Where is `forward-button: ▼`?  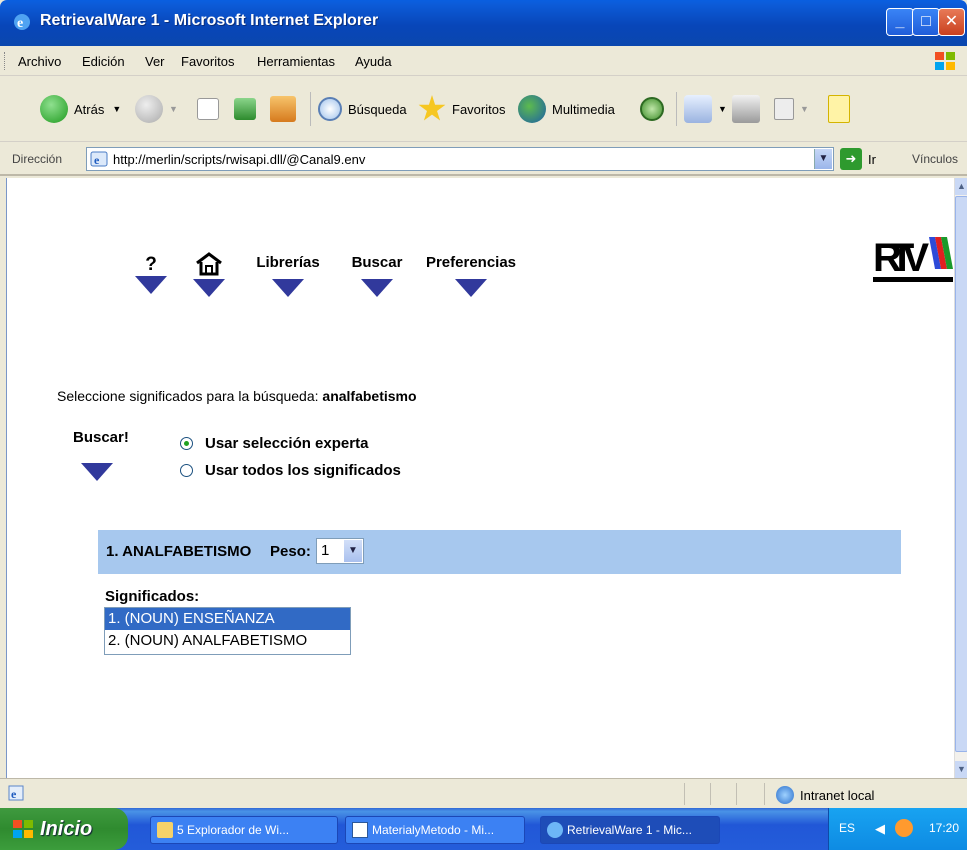
forward-button: ▼ is located at coordinates (156, 109).